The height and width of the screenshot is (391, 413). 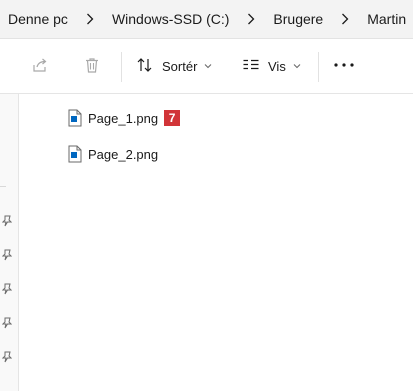 What do you see at coordinates (298, 19) in the screenshot?
I see `breadcrumb-item-brugere: Brugere` at bounding box center [298, 19].